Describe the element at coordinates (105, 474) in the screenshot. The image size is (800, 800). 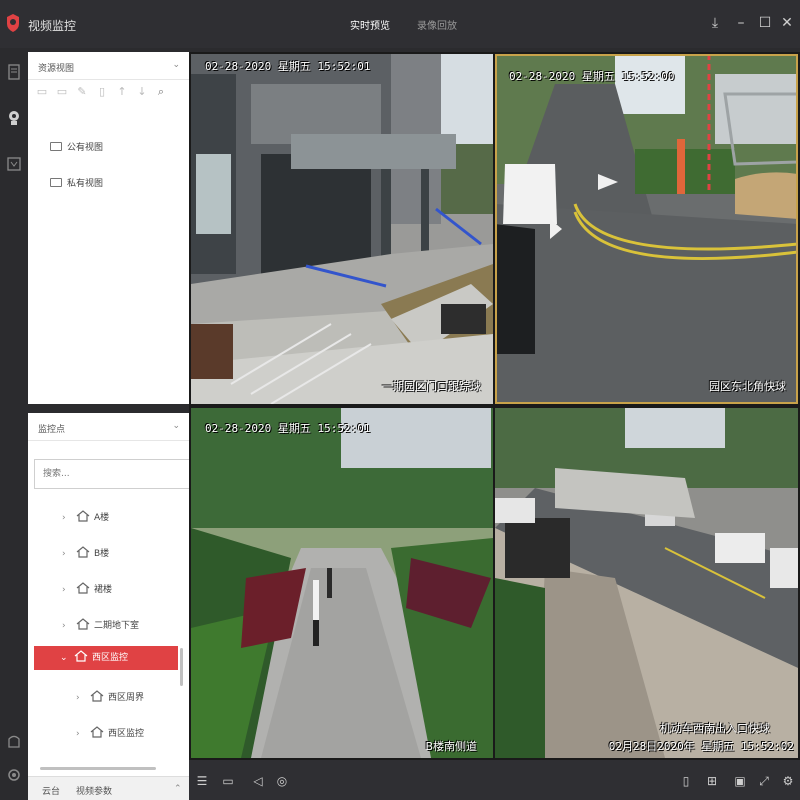
I see `search-input` at that location.